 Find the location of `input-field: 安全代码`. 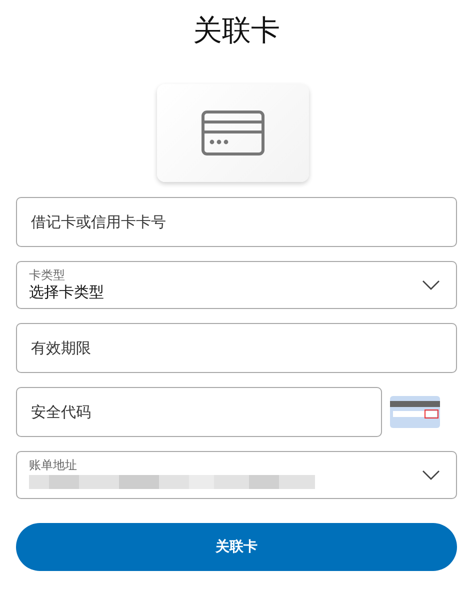

input-field: 安全代码 is located at coordinates (199, 412).